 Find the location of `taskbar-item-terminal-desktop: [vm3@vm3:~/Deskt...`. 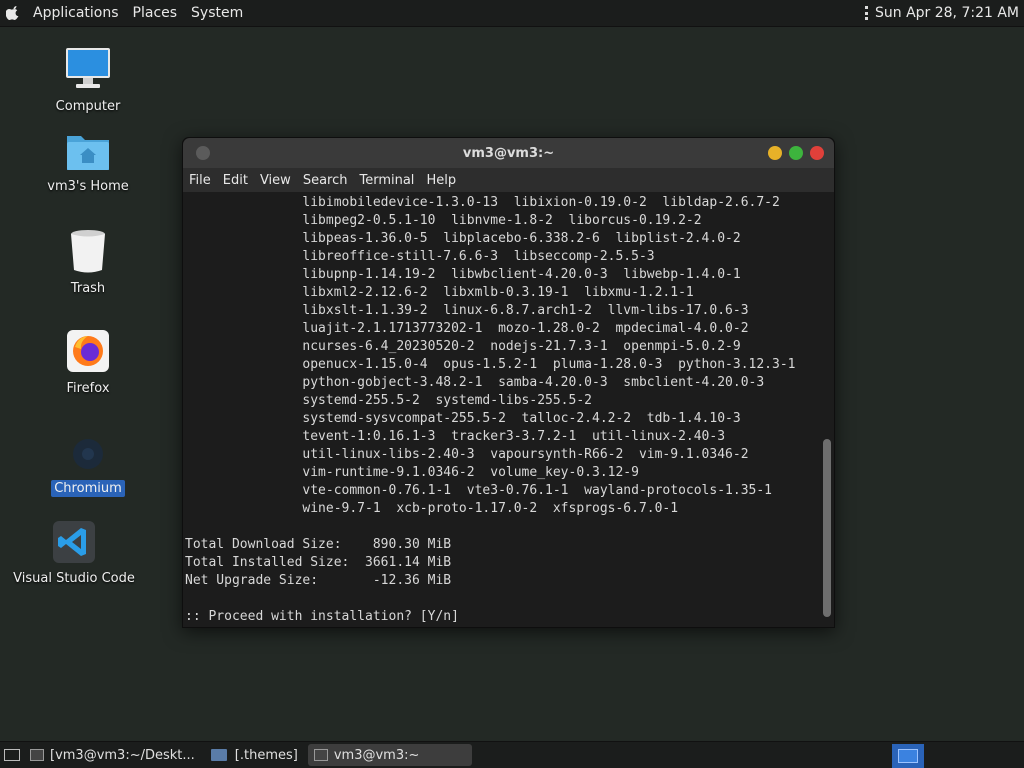

taskbar-item-terminal-desktop: [vm3@vm3:~/Deskt... is located at coordinates (112, 755).